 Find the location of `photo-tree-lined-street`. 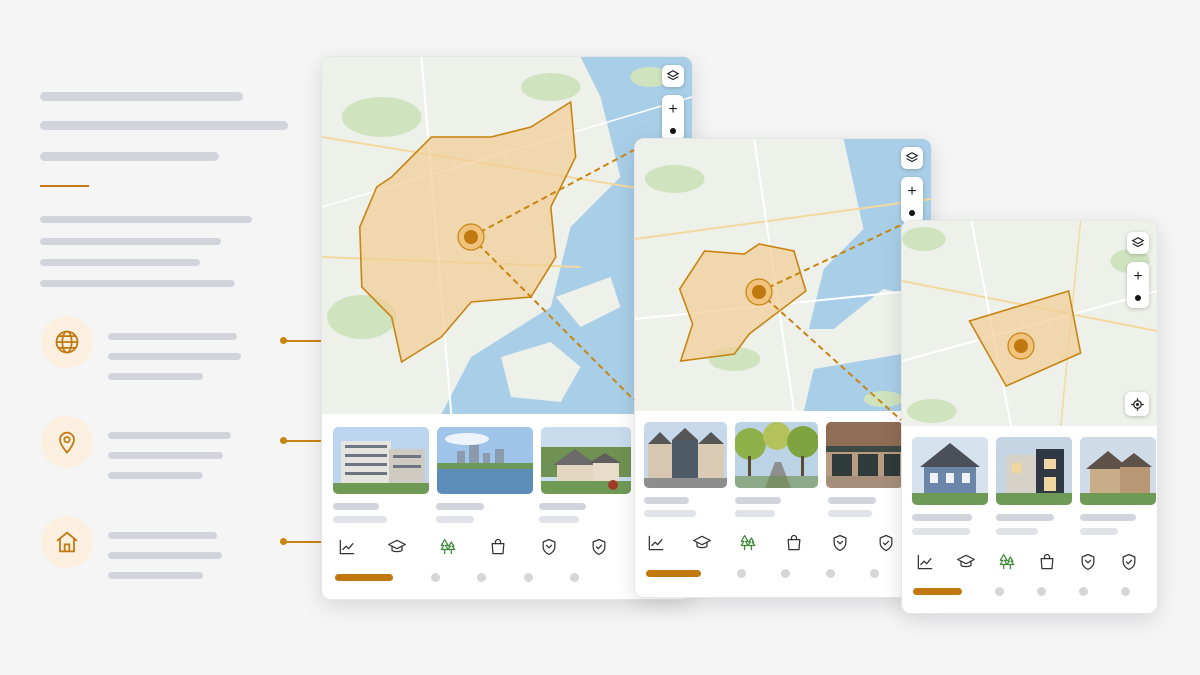

photo-tree-lined-street is located at coordinates (776, 455).